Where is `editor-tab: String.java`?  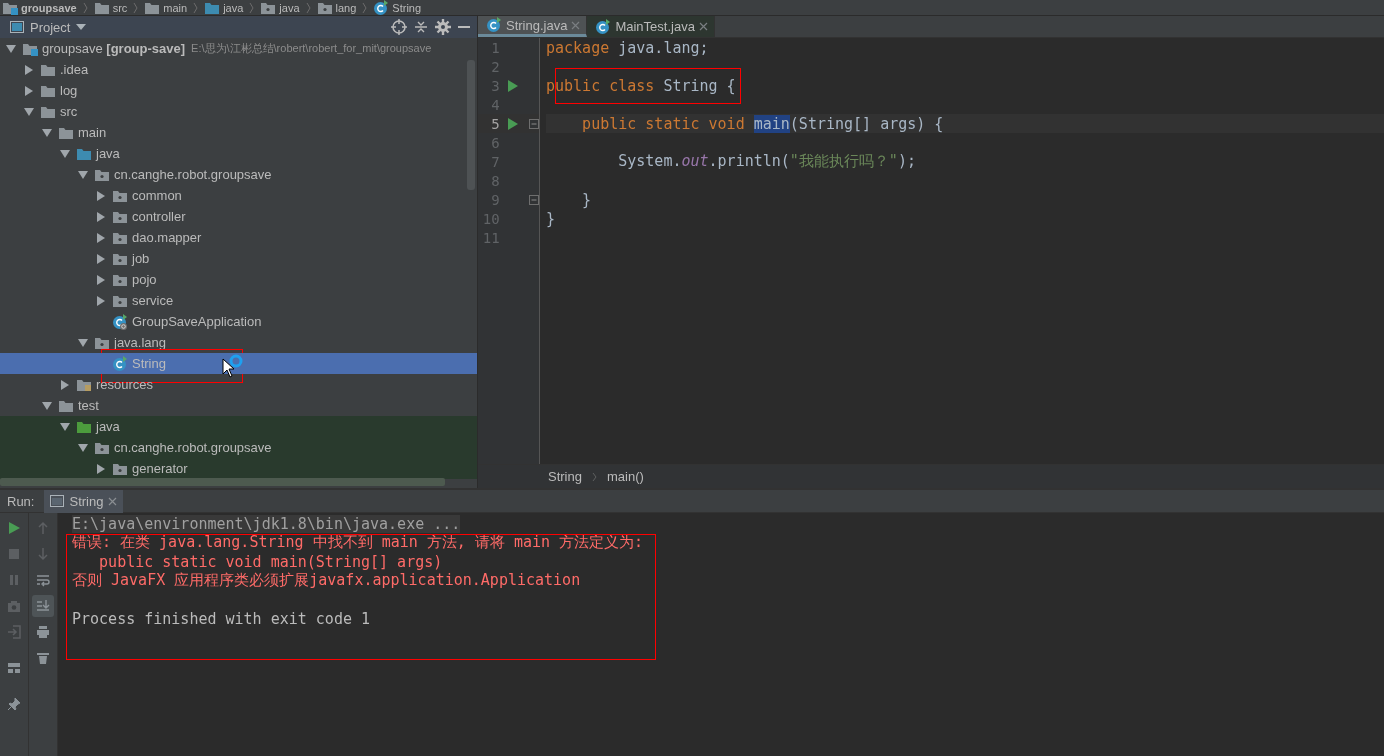
editor-tab: String.java is located at coordinates (533, 26).